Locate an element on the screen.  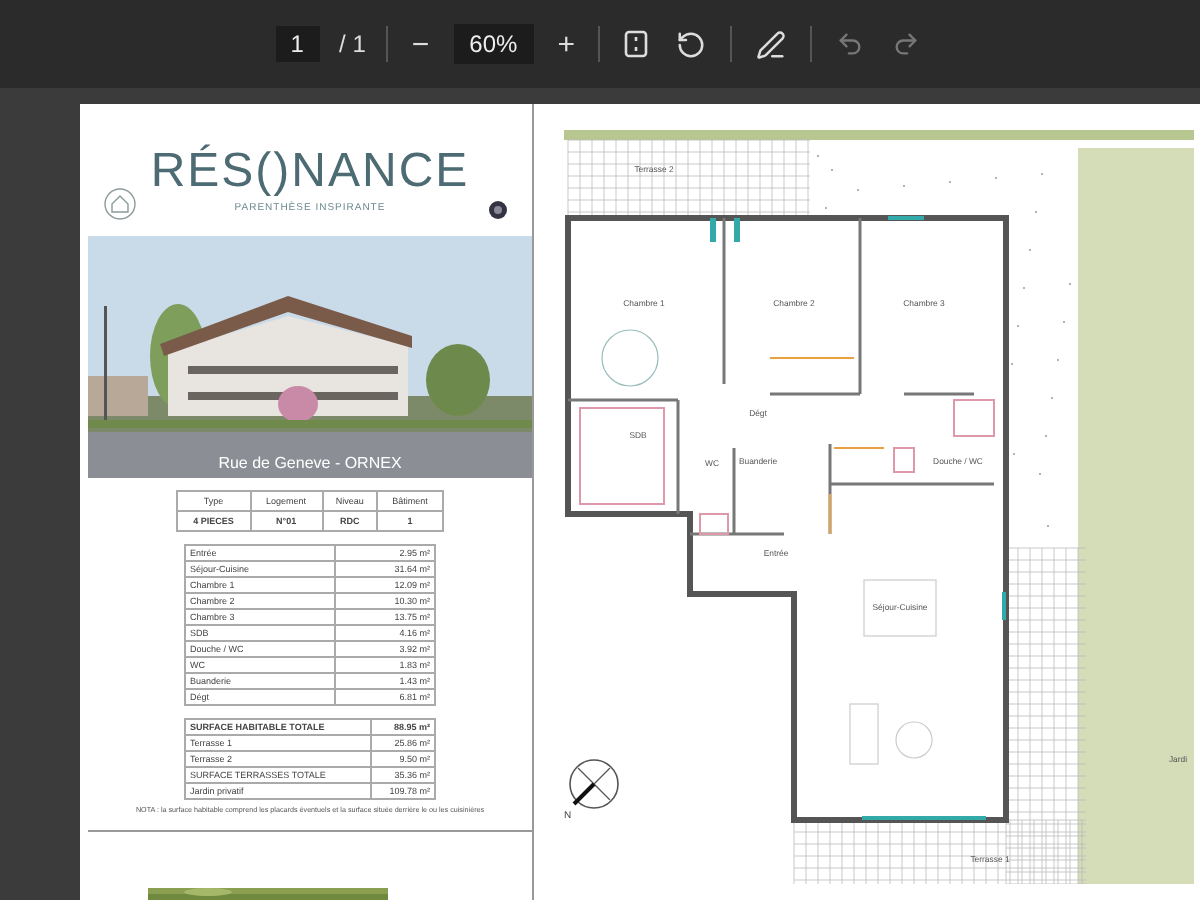
zoom-level: 60% is located at coordinates (493, 44).